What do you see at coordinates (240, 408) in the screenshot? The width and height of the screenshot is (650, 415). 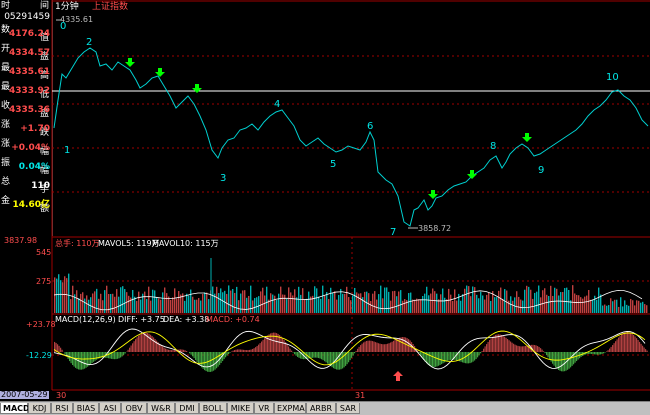 I see `tab-mike: MIKE` at bounding box center [240, 408].